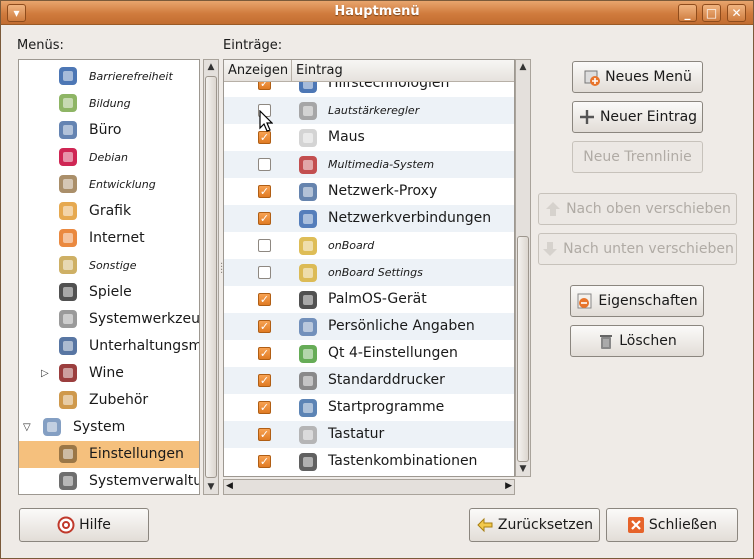 The image size is (754, 559). What do you see at coordinates (253, 45) in the screenshot?
I see `entries-label: Einträge:` at bounding box center [253, 45].